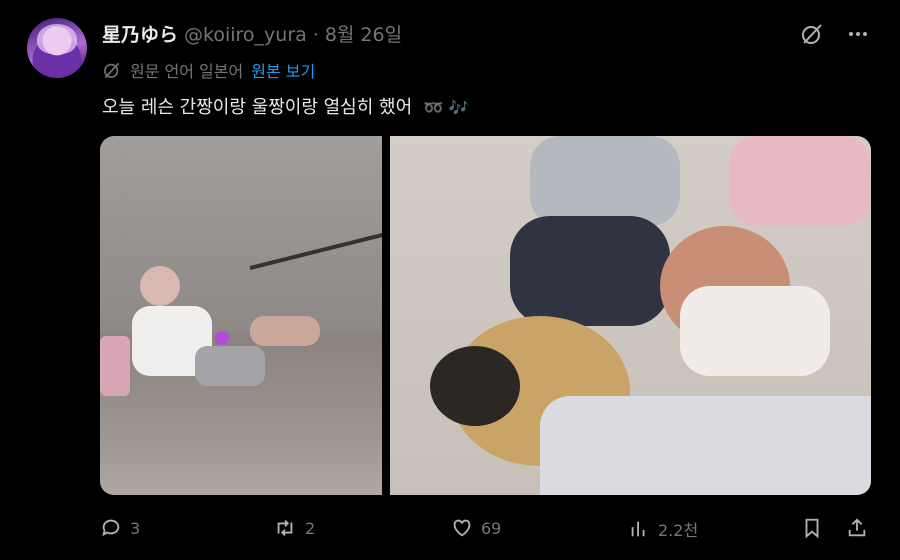 The image size is (900, 560). I want to click on avatar, so click(57, 48).